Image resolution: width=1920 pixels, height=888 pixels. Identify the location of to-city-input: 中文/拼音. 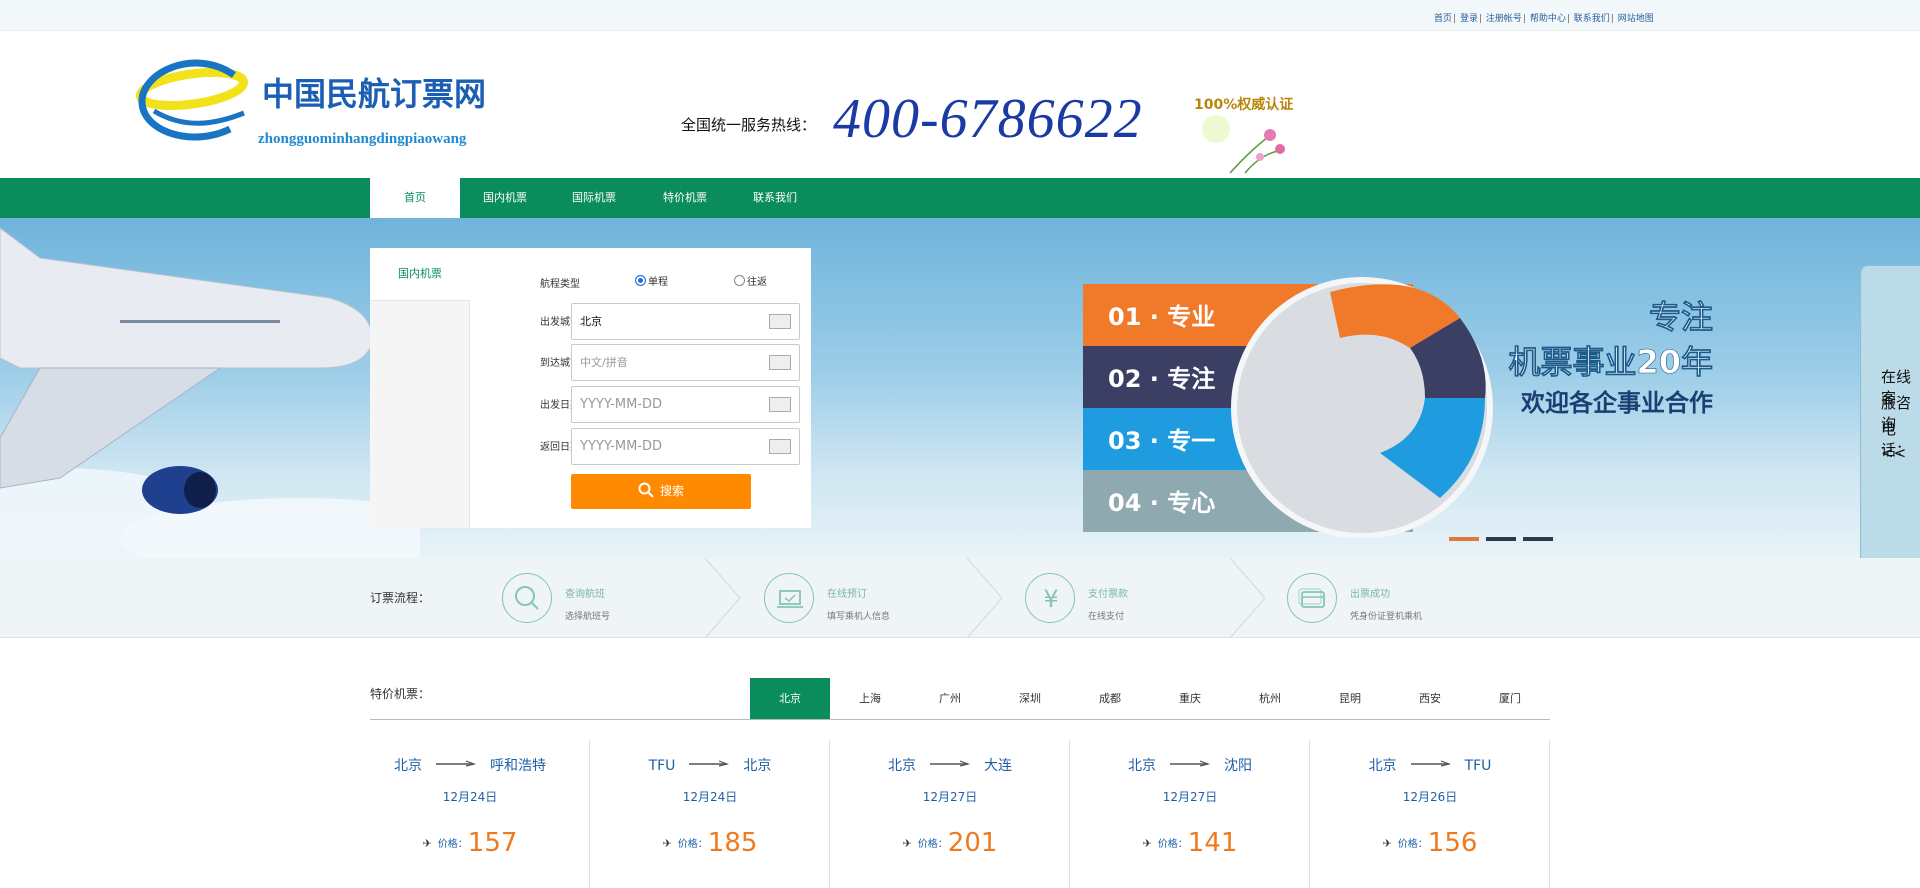
(685, 362).